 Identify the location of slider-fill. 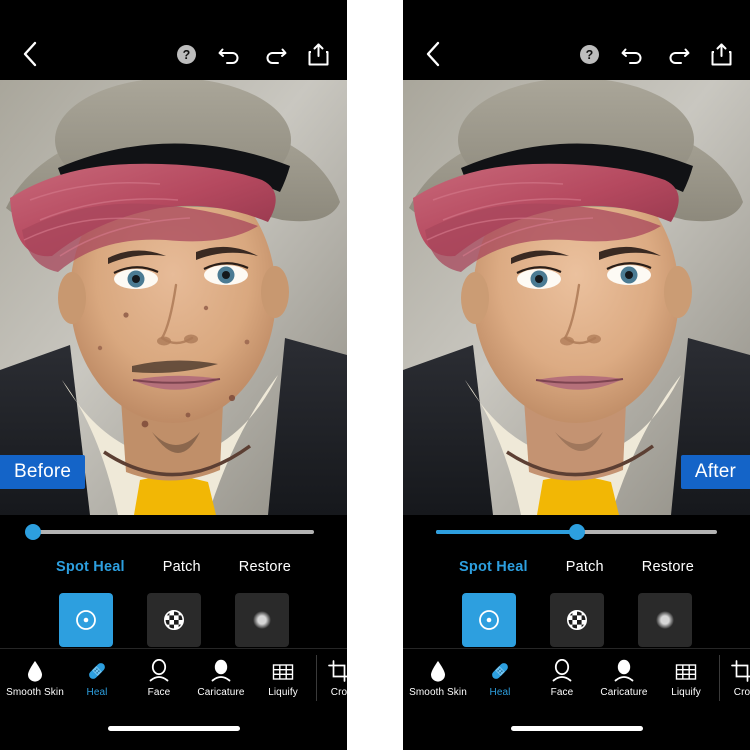
(506, 532).